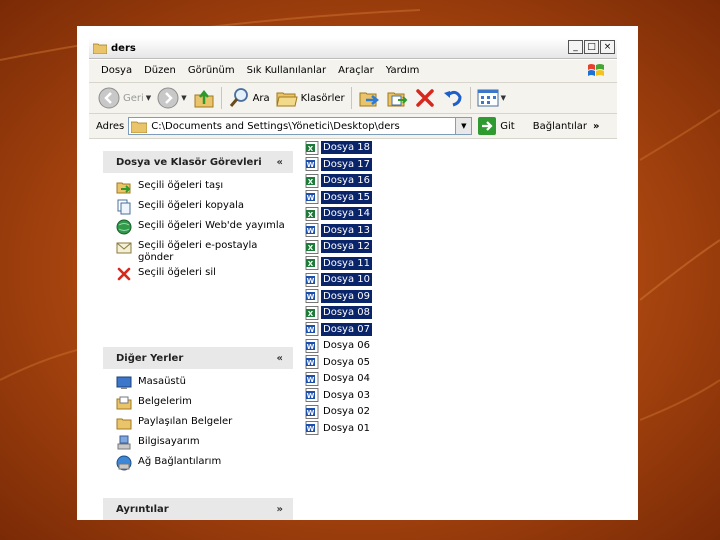 The width and height of the screenshot is (720, 540). I want to click on excel-file-icon: X, so click(312, 147).